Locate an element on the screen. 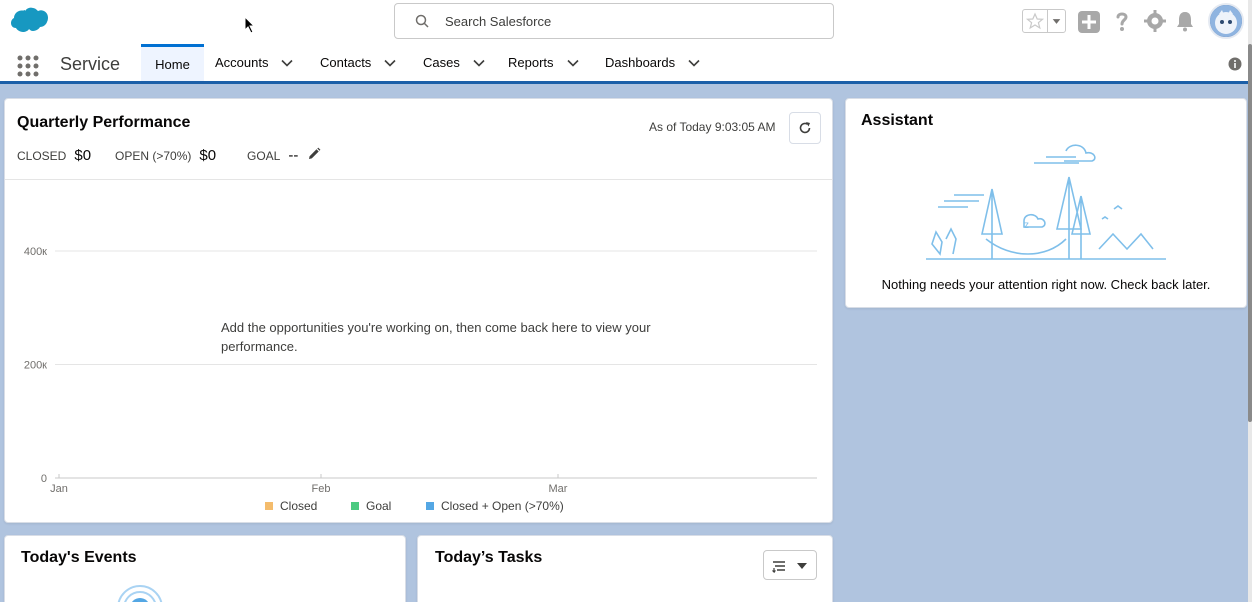 Image resolution: width=1252 pixels, height=602 pixels. nav-tab-label: Cases is located at coordinates (441, 62).